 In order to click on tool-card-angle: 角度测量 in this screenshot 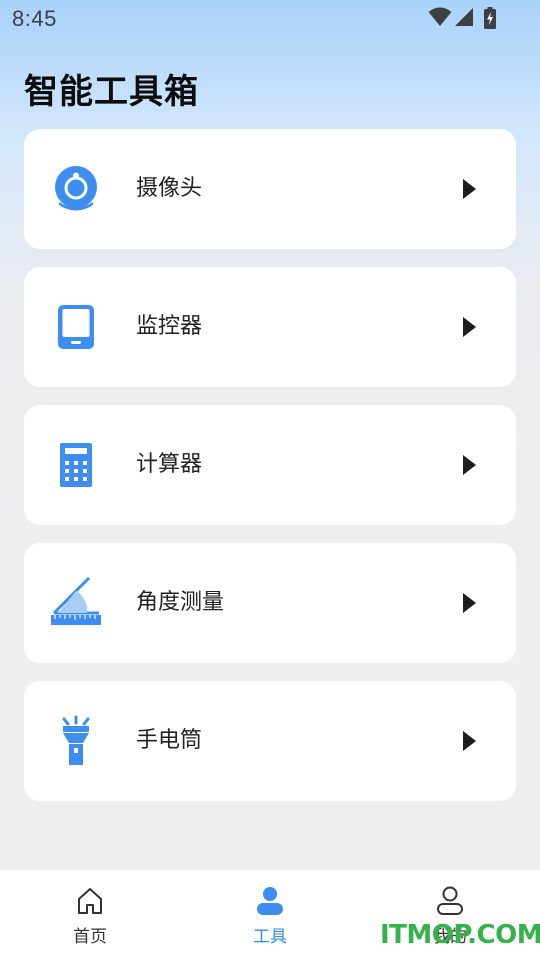, I will do `click(270, 603)`.